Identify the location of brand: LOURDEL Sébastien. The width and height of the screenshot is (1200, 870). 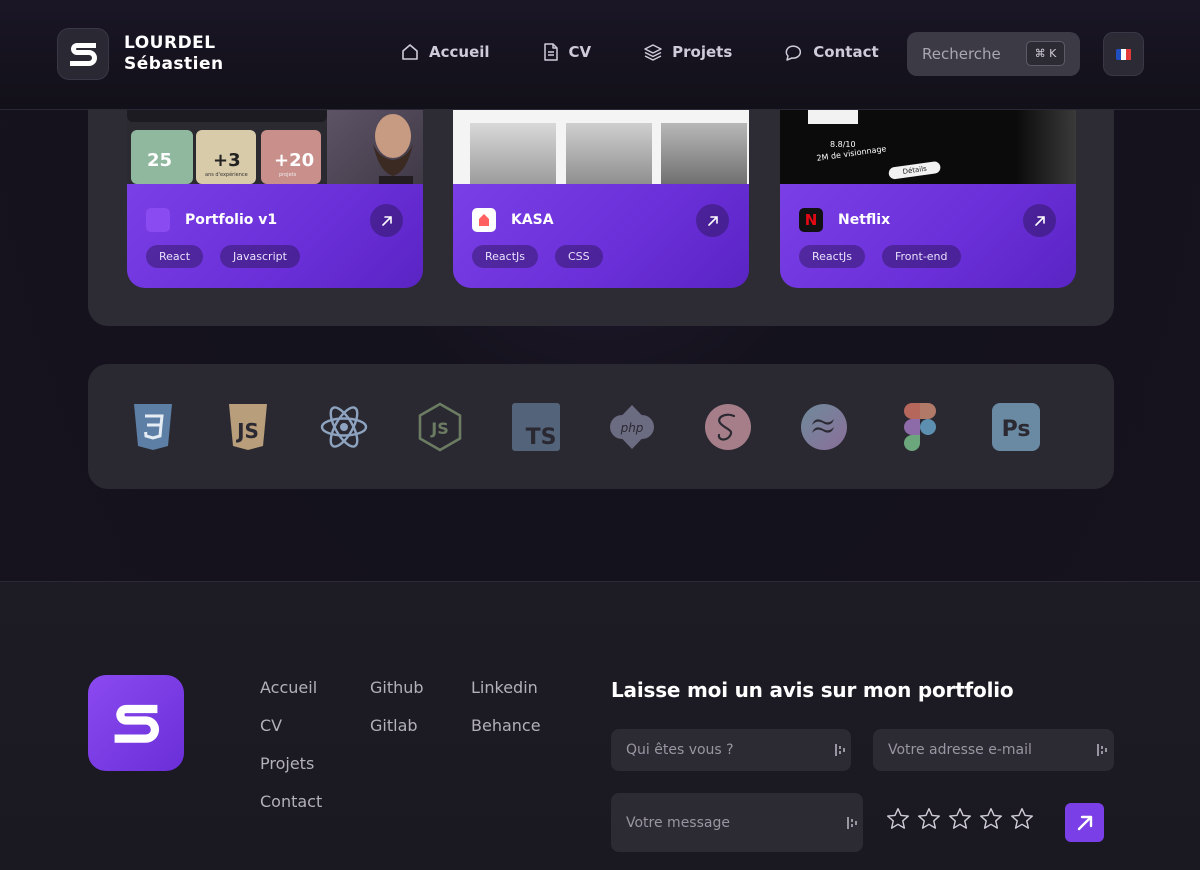
(140, 54).